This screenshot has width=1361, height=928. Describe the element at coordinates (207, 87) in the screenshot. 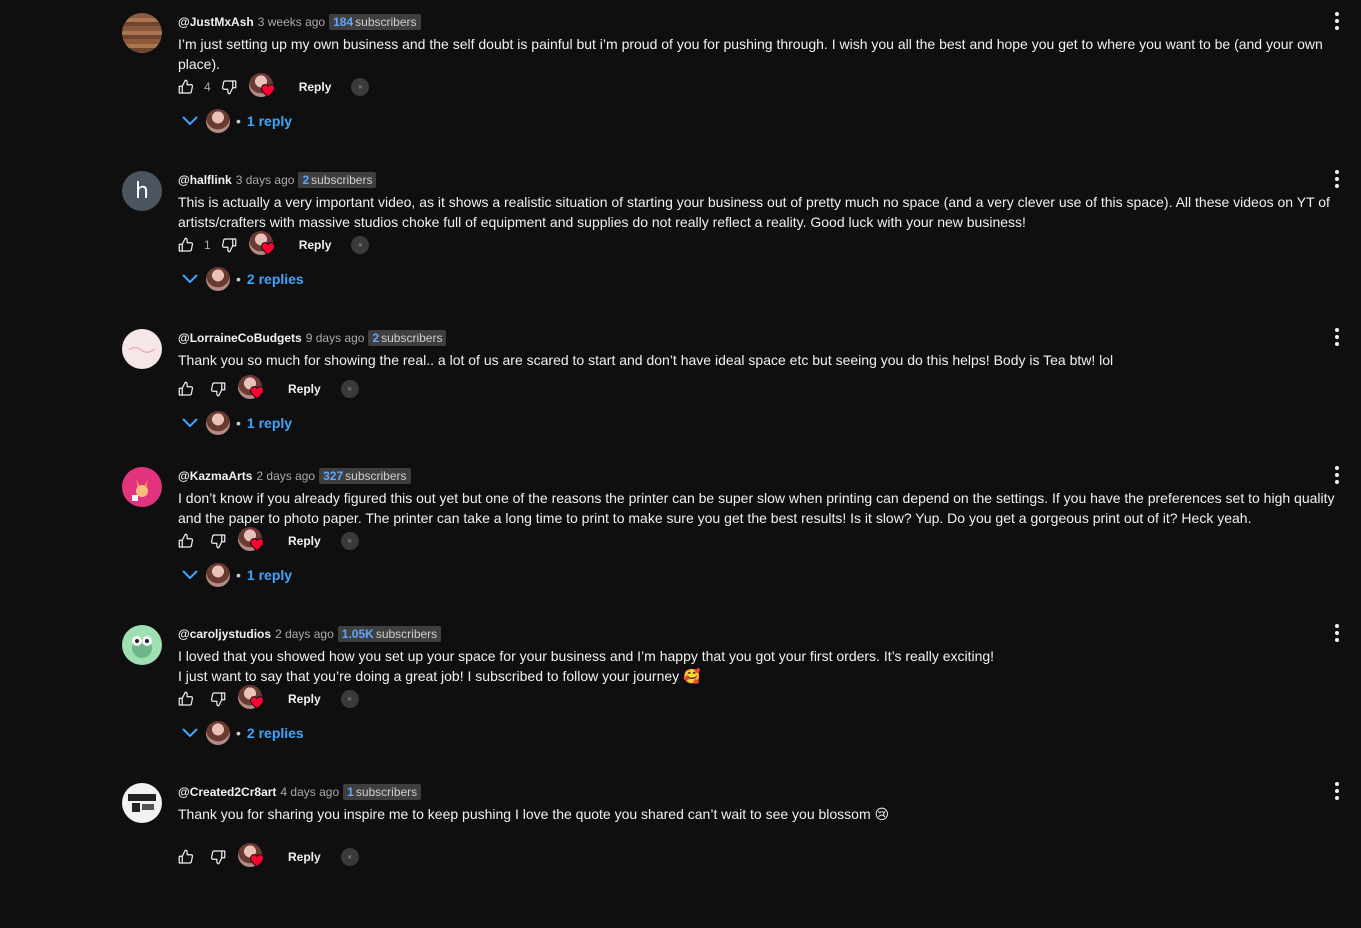

I see `like-count: 4` at that location.